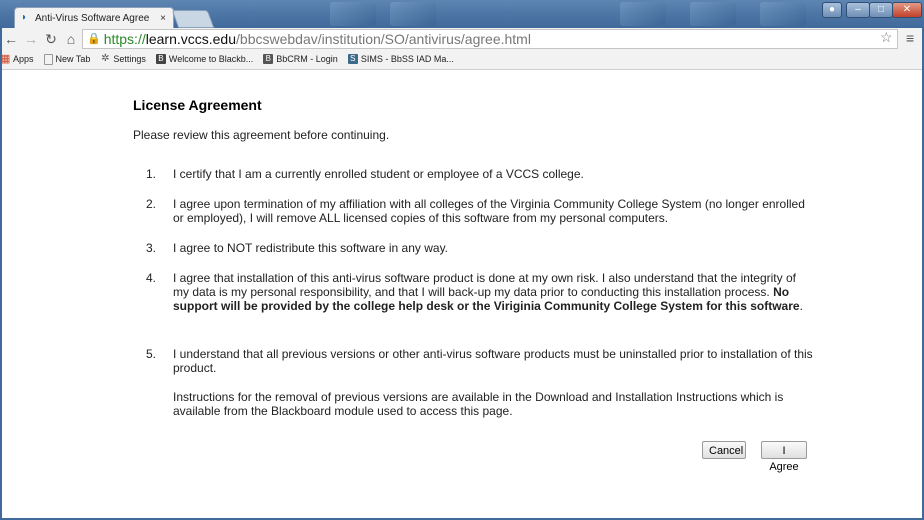  I want to click on new-tab-button, so click(193, 19).